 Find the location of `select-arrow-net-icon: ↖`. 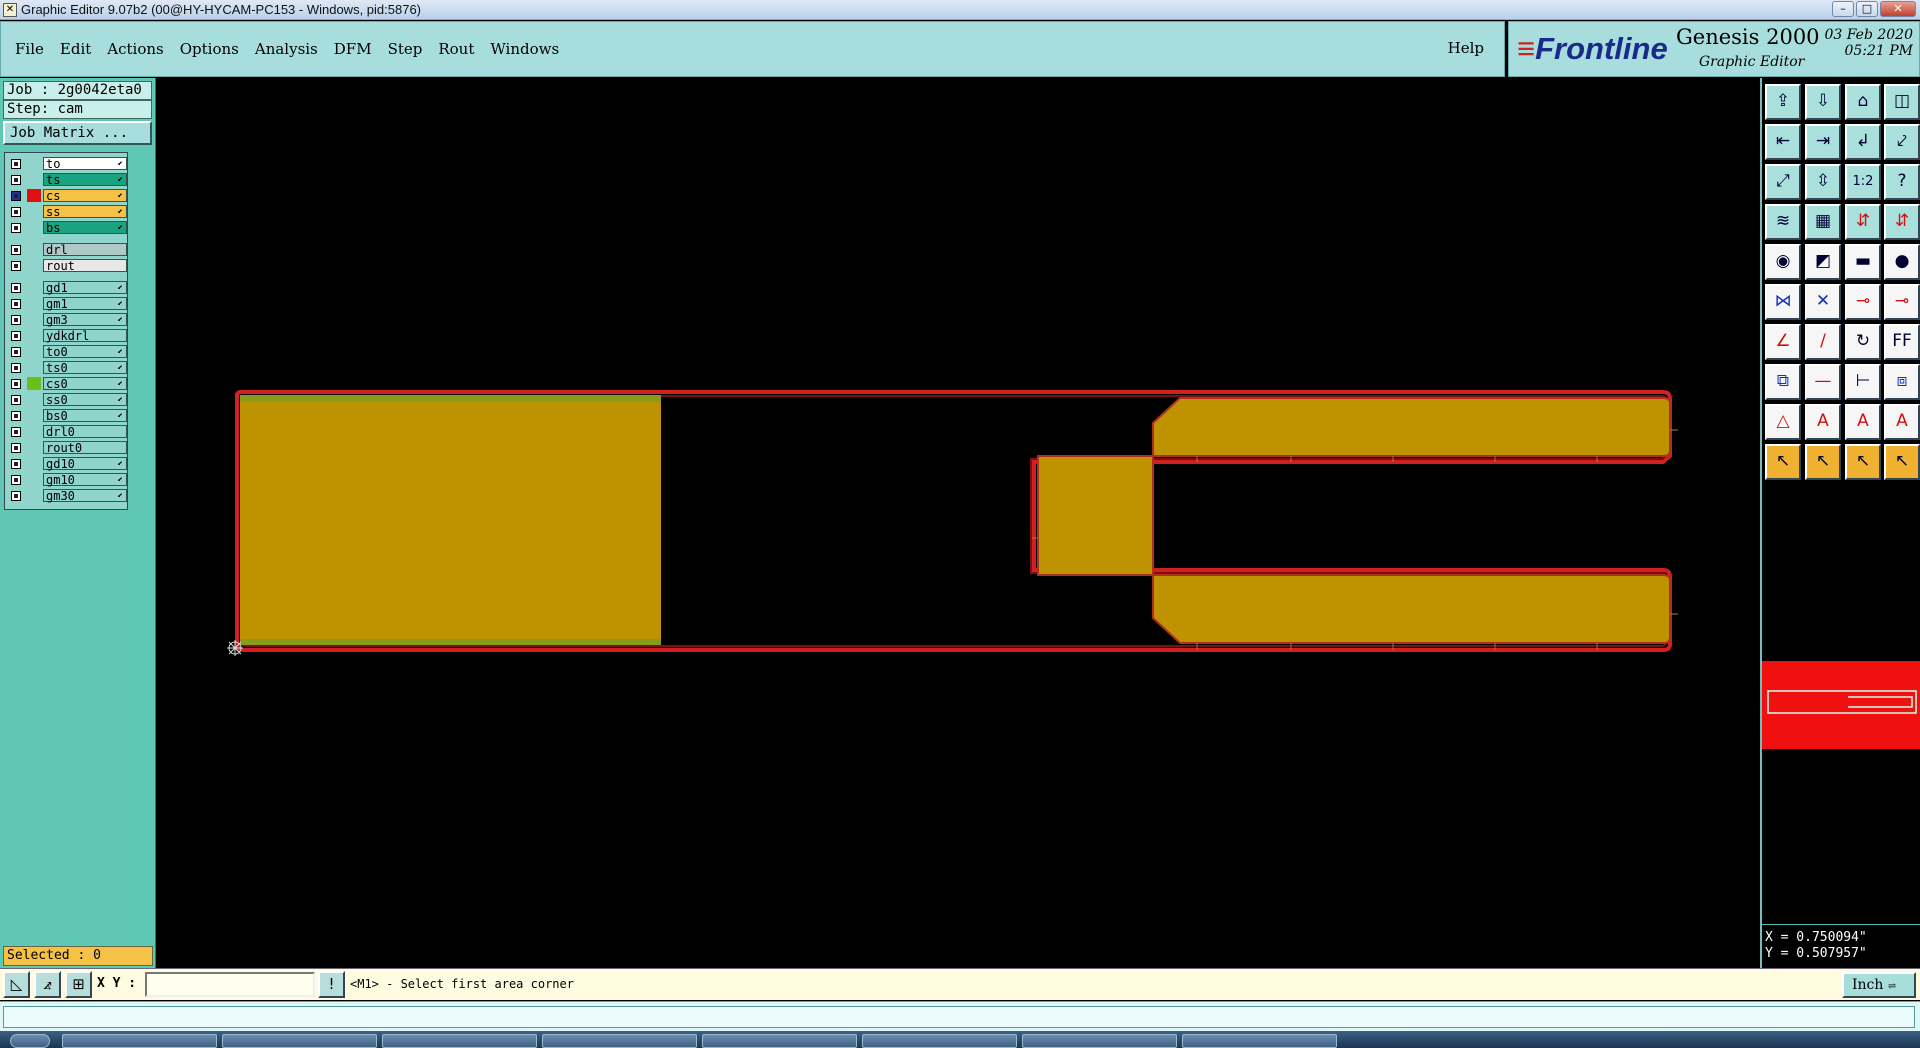

select-arrow-net-icon: ↖ is located at coordinates (1902, 462).